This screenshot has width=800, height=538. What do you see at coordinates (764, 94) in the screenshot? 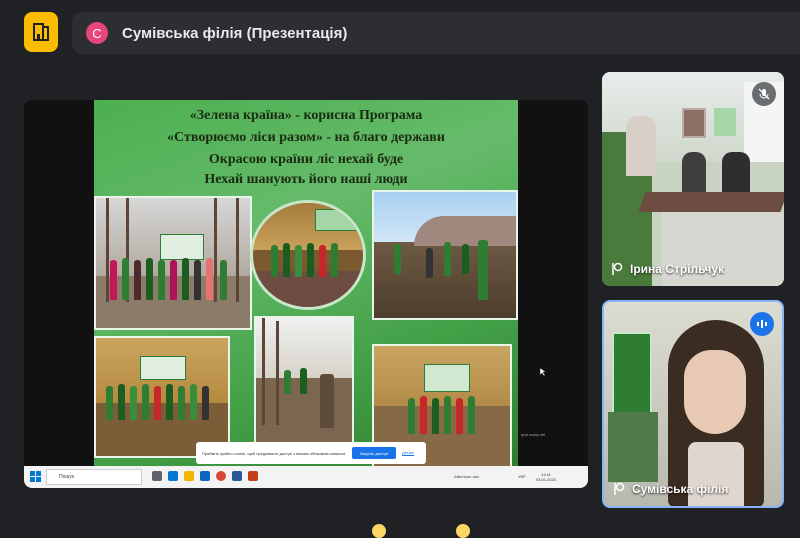
I see `mic-off-icon` at bounding box center [764, 94].